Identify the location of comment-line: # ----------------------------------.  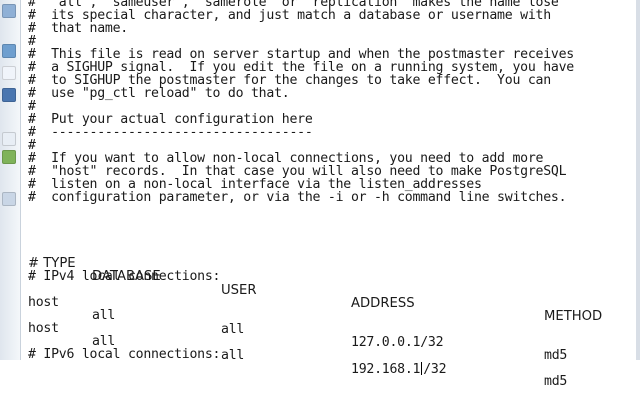
(170, 132).